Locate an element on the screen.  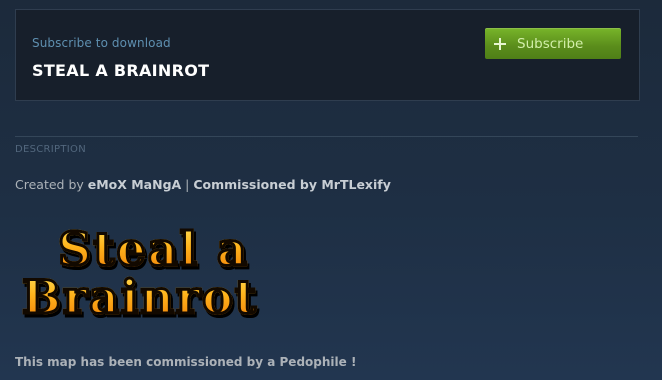
plus-icon is located at coordinates (500, 43).